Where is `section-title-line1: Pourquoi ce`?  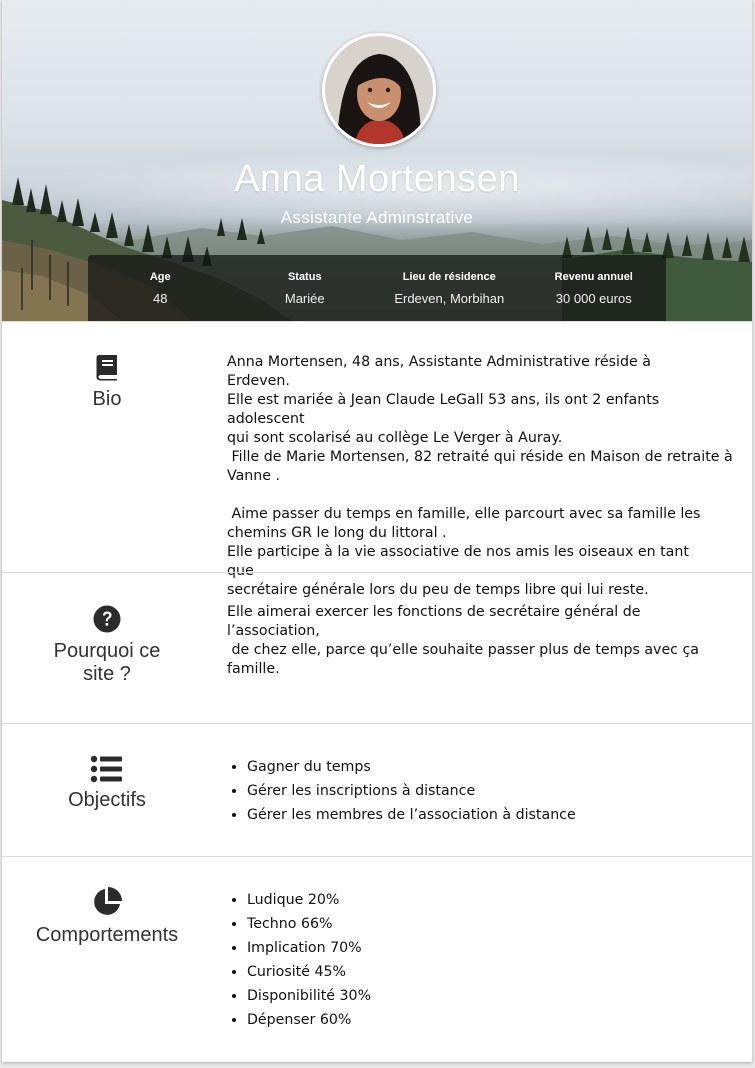 section-title-line1: Pourquoi ce is located at coordinates (107, 651).